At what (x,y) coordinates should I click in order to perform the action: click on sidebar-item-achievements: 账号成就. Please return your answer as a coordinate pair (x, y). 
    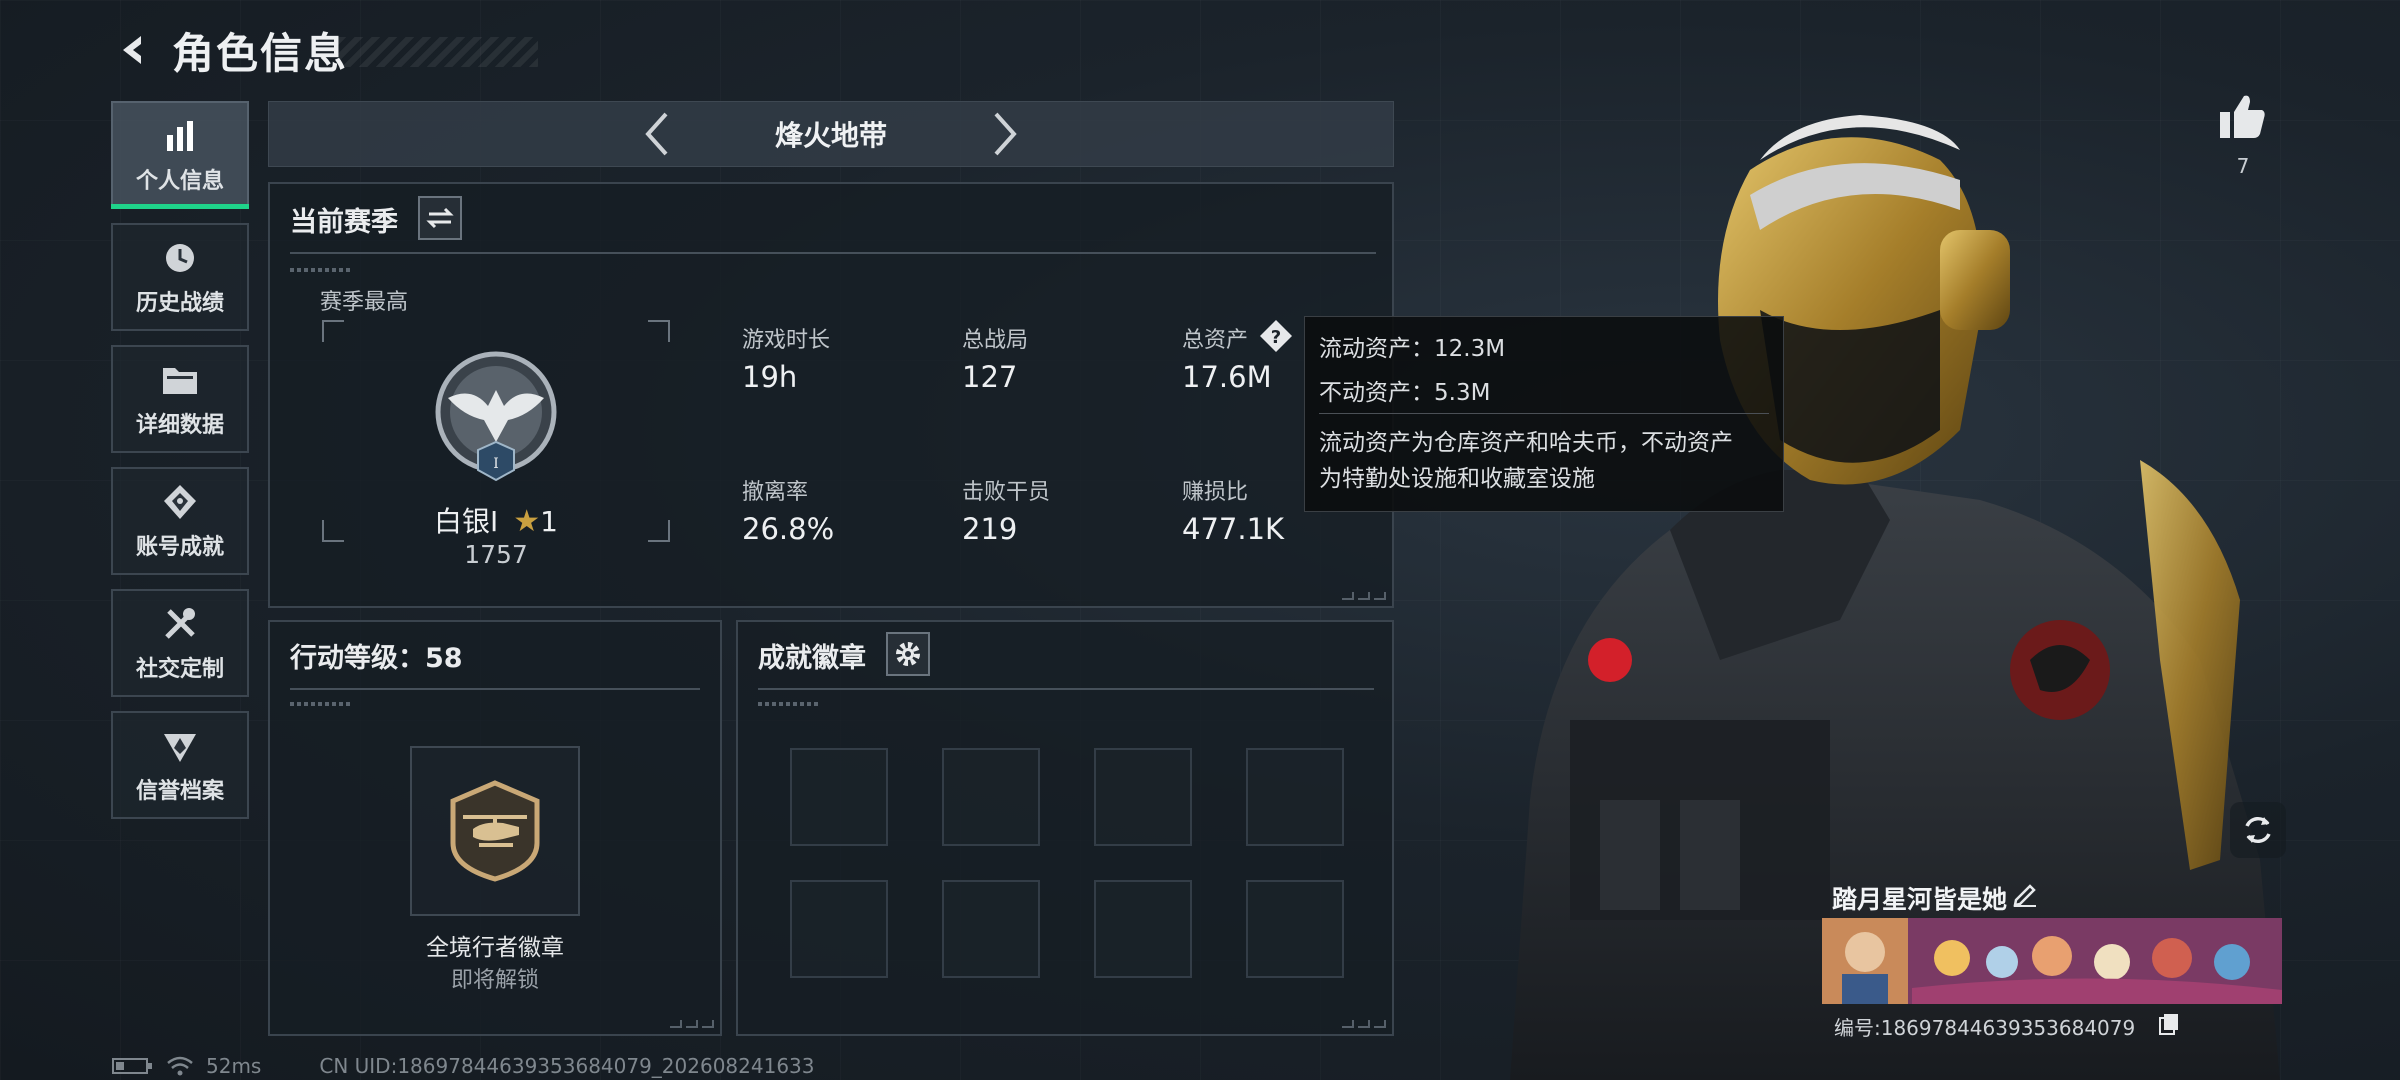
    Looking at the image, I should click on (180, 521).